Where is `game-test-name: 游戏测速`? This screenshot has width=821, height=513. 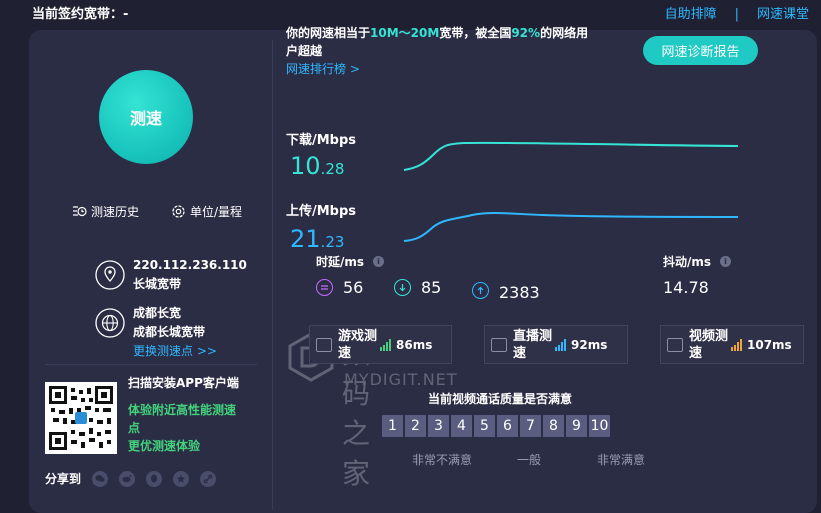
game-test-name: 游戏测速 is located at coordinates (358, 344).